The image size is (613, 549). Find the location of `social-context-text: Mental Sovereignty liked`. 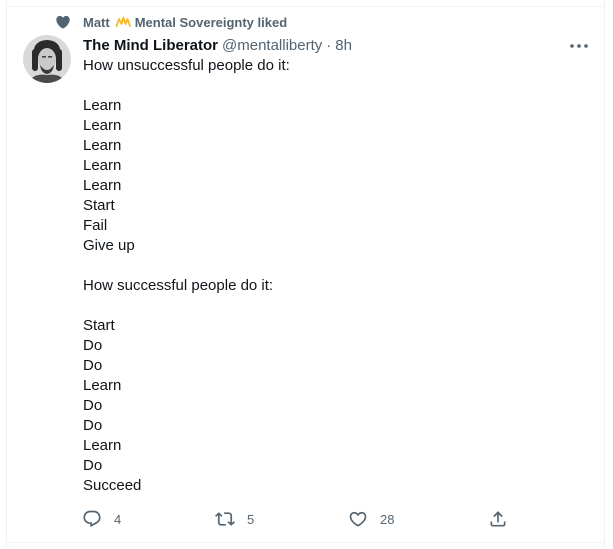

social-context-text: Mental Sovereignty liked is located at coordinates (211, 22).